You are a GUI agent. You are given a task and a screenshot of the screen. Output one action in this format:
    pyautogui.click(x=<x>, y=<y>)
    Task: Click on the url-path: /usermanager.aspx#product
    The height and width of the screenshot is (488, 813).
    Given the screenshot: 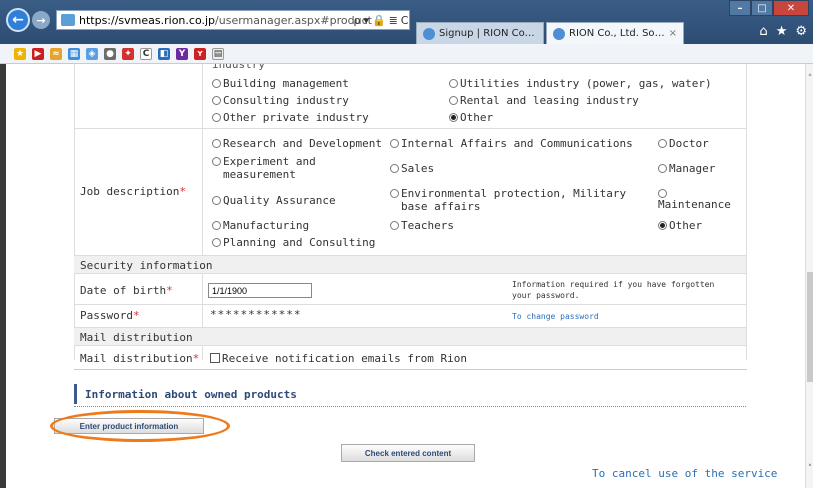 What is the action you would take?
    pyautogui.click(x=293, y=20)
    